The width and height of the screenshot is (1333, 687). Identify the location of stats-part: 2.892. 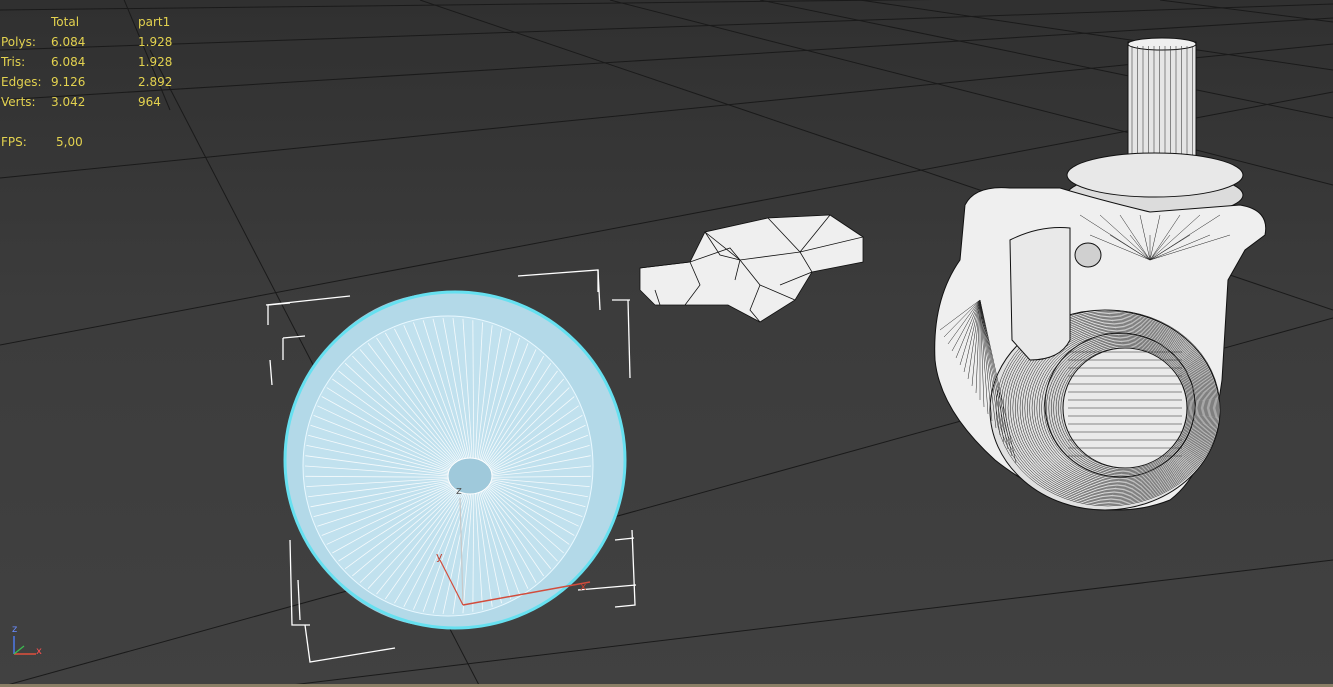
(155, 82).